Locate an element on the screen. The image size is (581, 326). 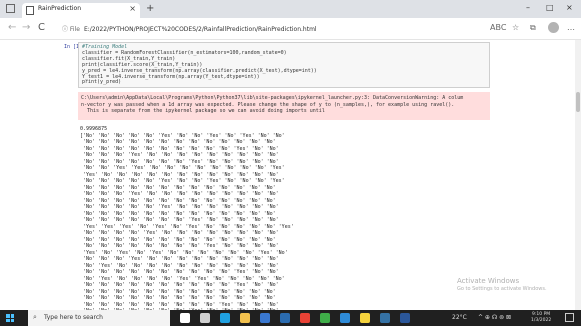
store-icon is located at coordinates (265, 318).